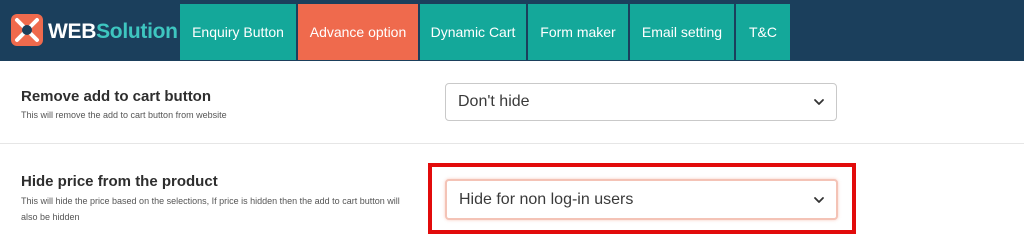 Image resolution: width=1024 pixels, height=249 pixels. What do you see at coordinates (546, 199) in the screenshot?
I see `selected-value: Hide for non log-in users` at bounding box center [546, 199].